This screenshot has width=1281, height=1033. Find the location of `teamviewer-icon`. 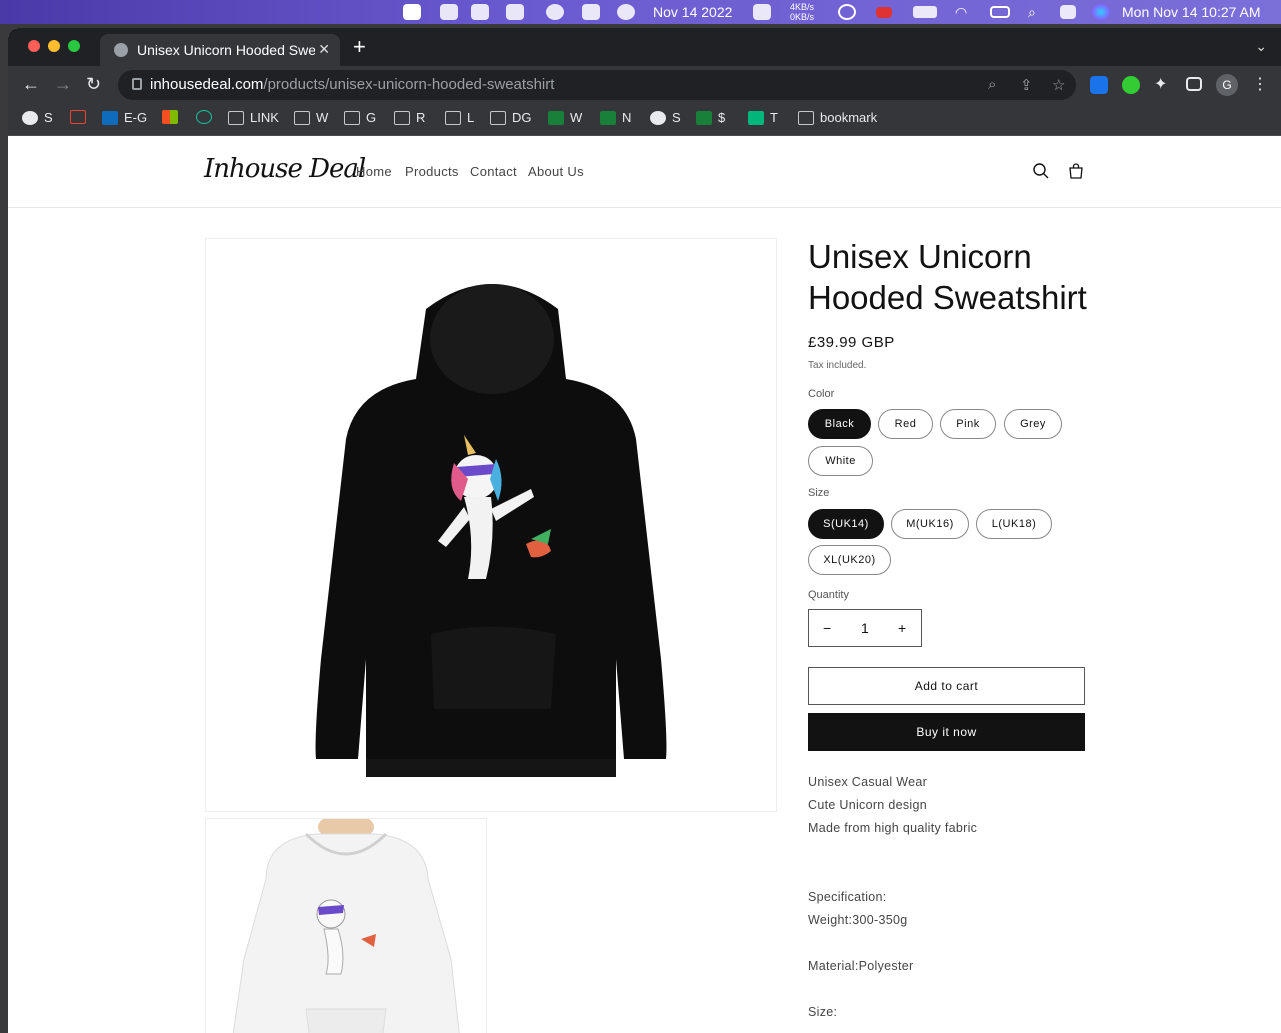

teamviewer-icon is located at coordinates (555, 12).